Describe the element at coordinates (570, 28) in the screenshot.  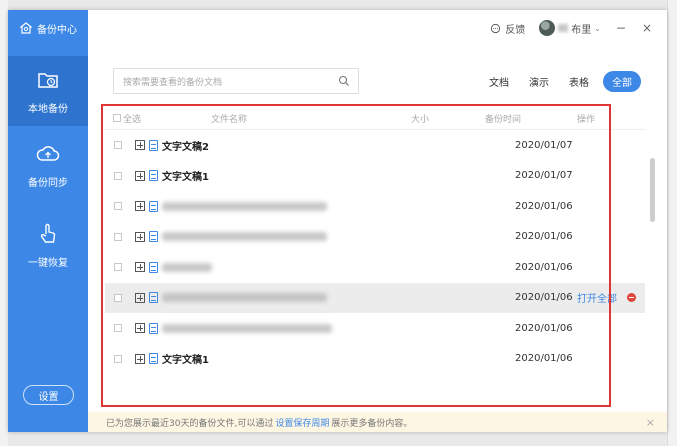
I see `user-menu: 布里 ⌄` at that location.